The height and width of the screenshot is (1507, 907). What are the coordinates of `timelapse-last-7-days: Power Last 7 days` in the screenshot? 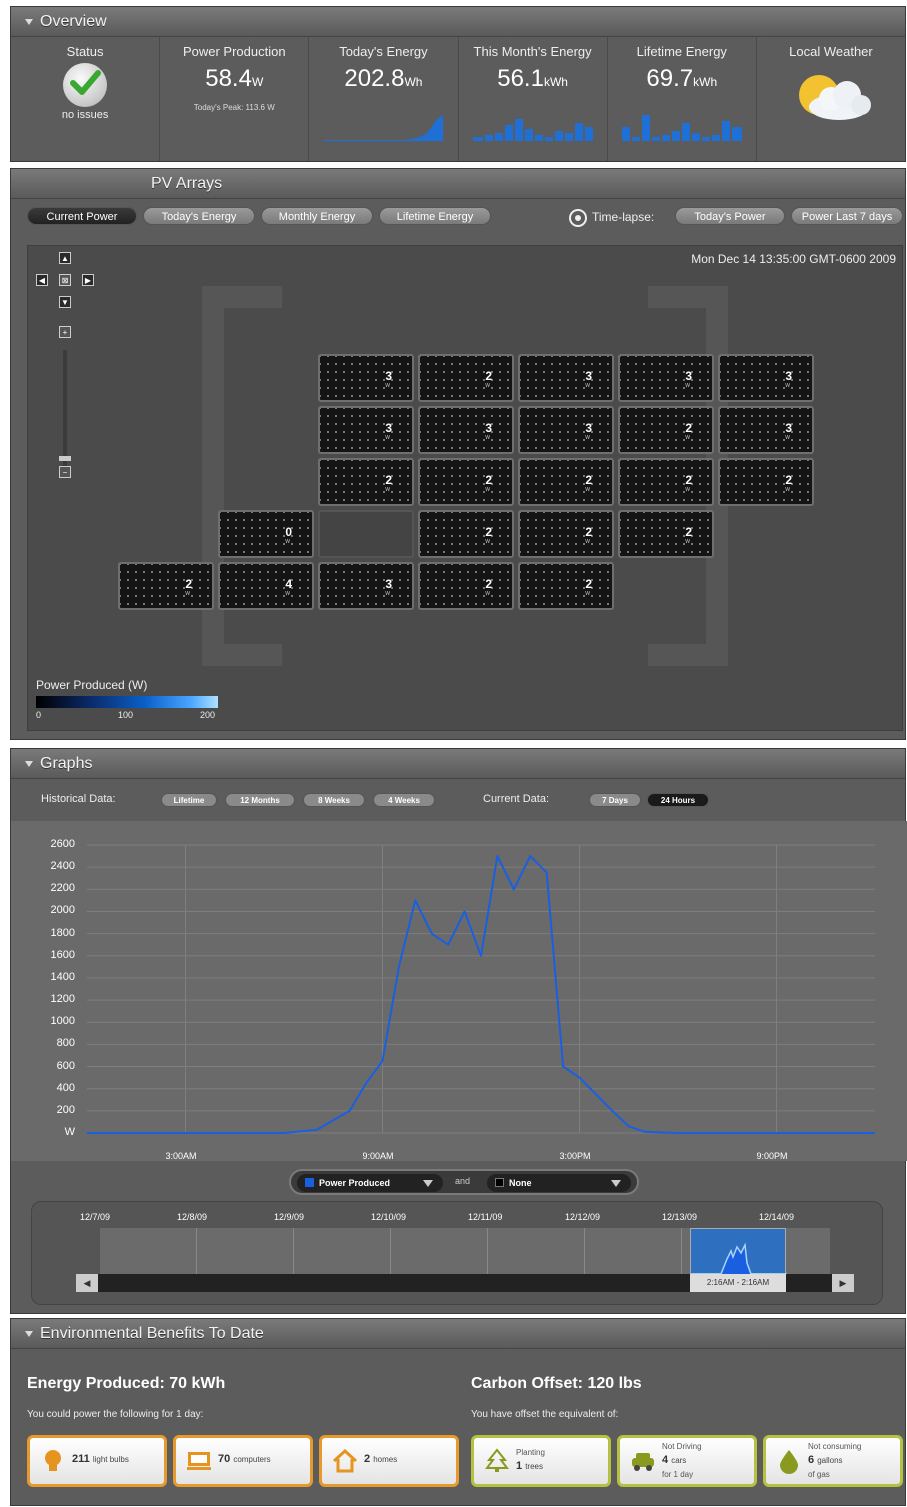 It's located at (847, 216).